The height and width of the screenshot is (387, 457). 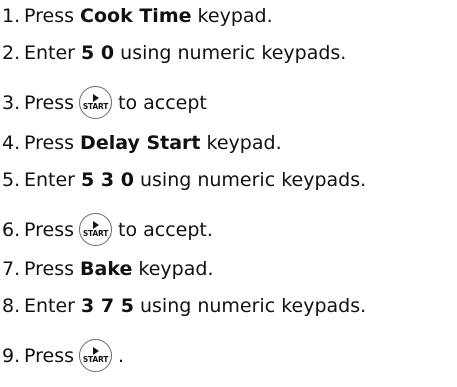 I want to click on step-number: 8., so click(x=11, y=306).